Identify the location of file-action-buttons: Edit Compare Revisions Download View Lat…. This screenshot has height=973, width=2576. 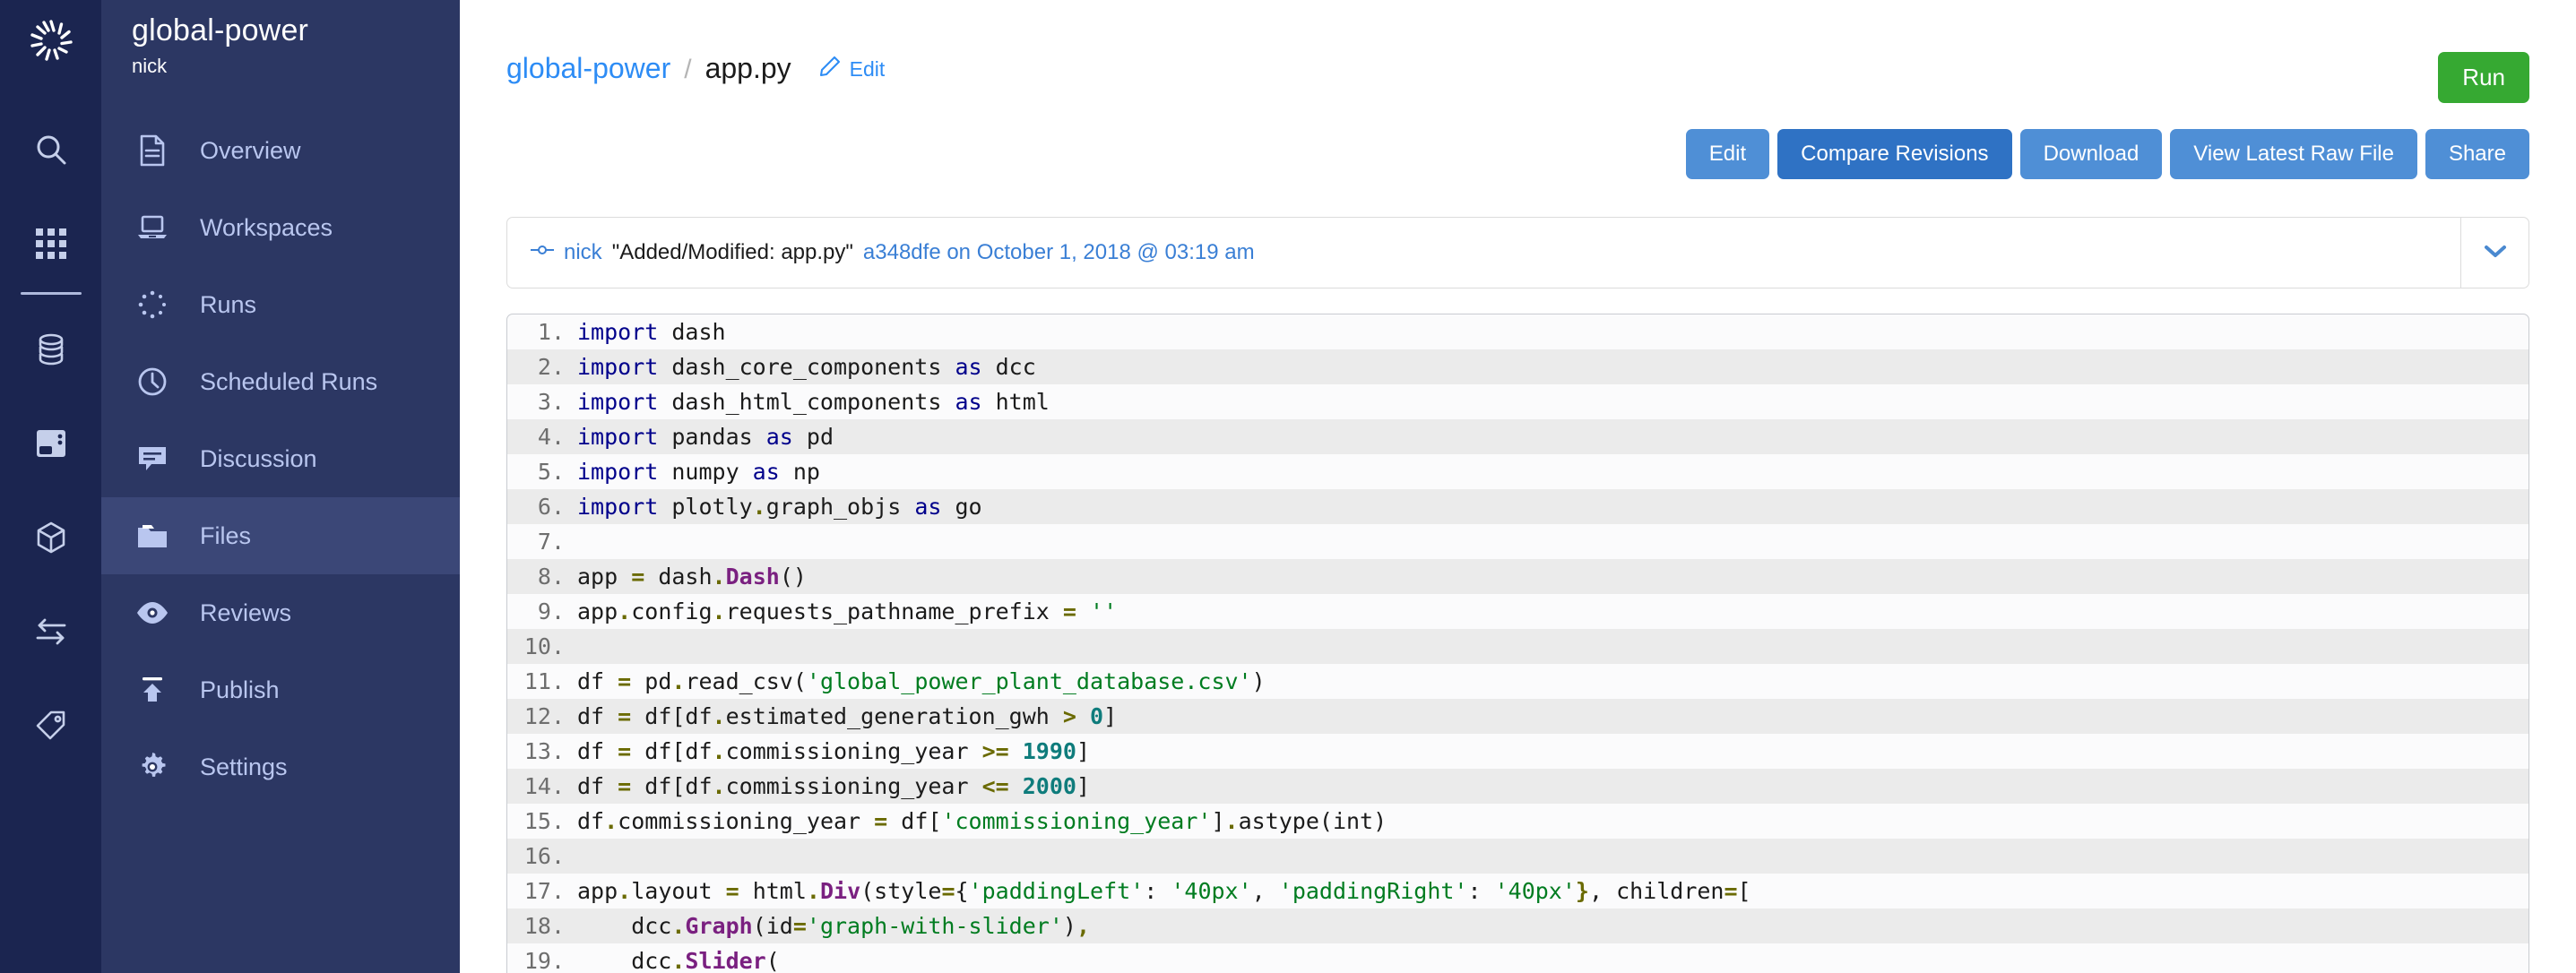
(1517, 154).